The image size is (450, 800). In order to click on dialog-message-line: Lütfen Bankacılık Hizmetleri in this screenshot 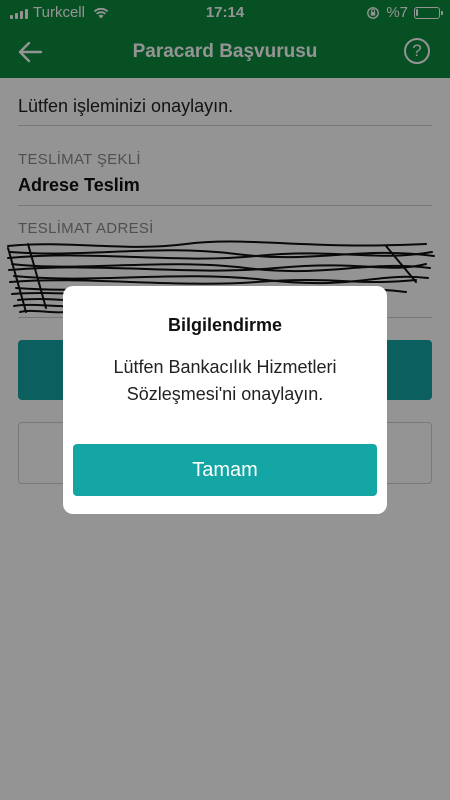, I will do `click(225, 367)`.